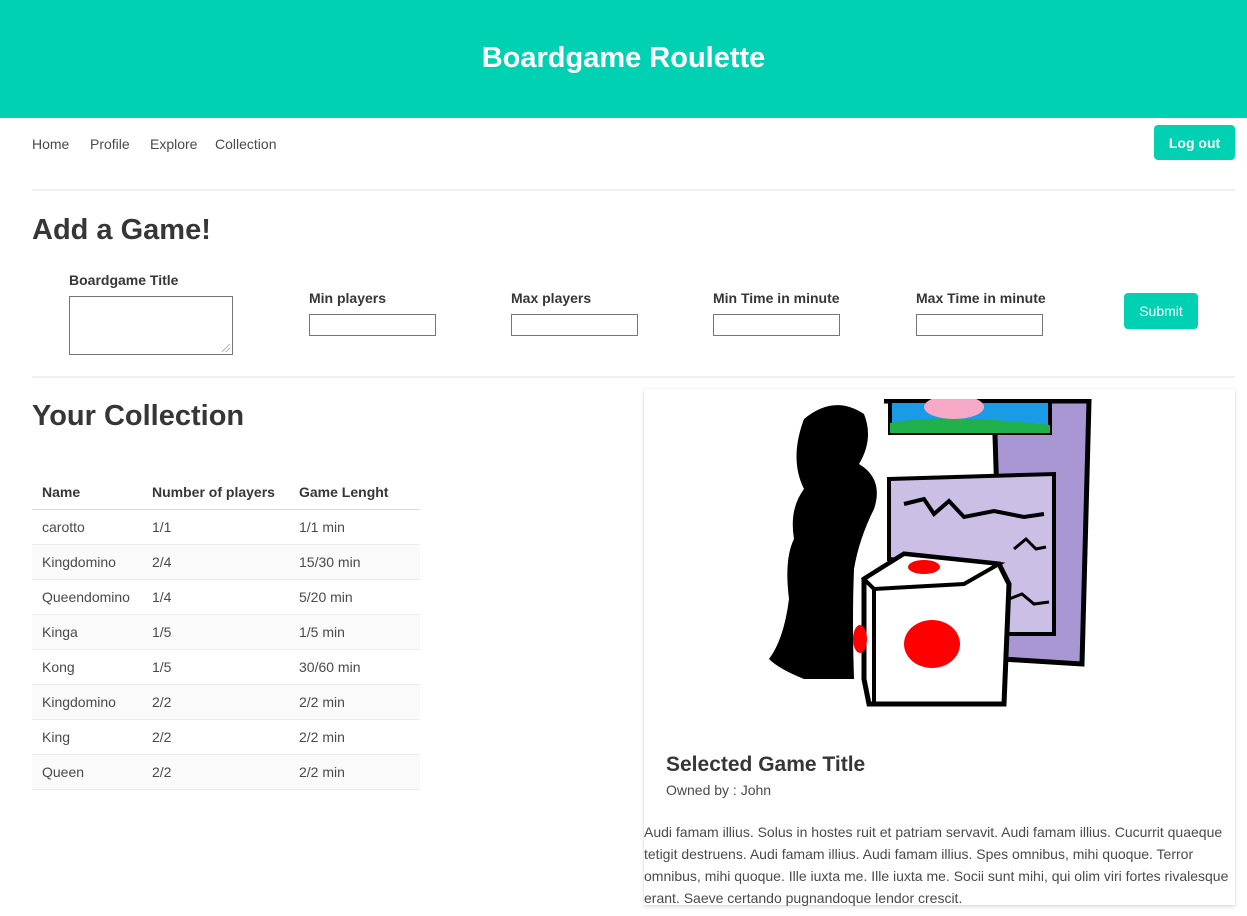 The image size is (1247, 916). What do you see at coordinates (766, 764) in the screenshot?
I see `selected-game-title: Selected Game Title` at bounding box center [766, 764].